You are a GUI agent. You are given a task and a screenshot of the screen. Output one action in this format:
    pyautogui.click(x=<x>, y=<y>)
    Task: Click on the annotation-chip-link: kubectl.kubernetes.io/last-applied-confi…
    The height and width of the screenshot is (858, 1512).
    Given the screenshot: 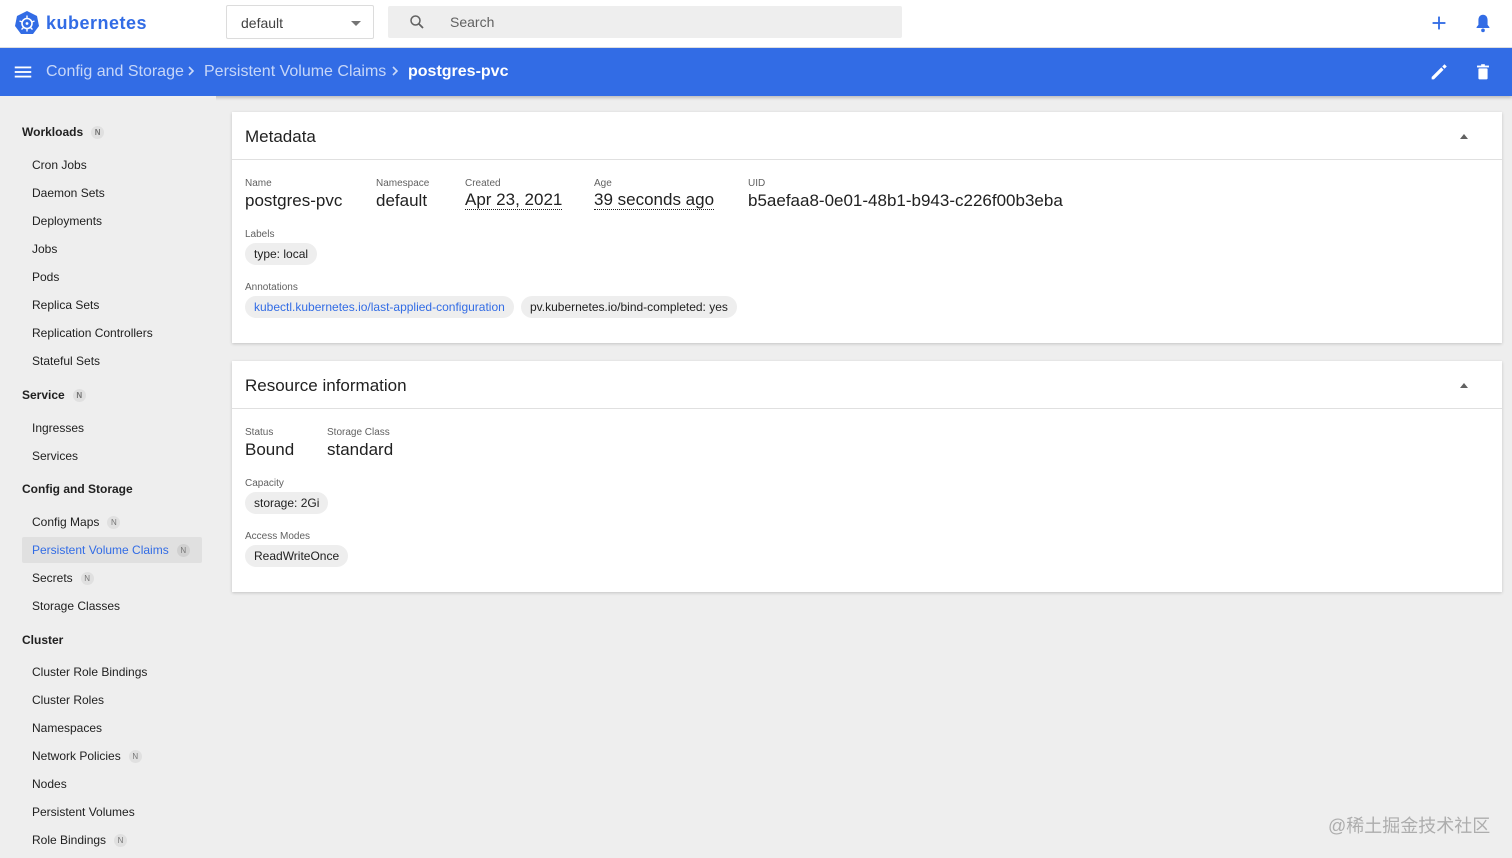 What is the action you would take?
    pyautogui.click(x=379, y=307)
    